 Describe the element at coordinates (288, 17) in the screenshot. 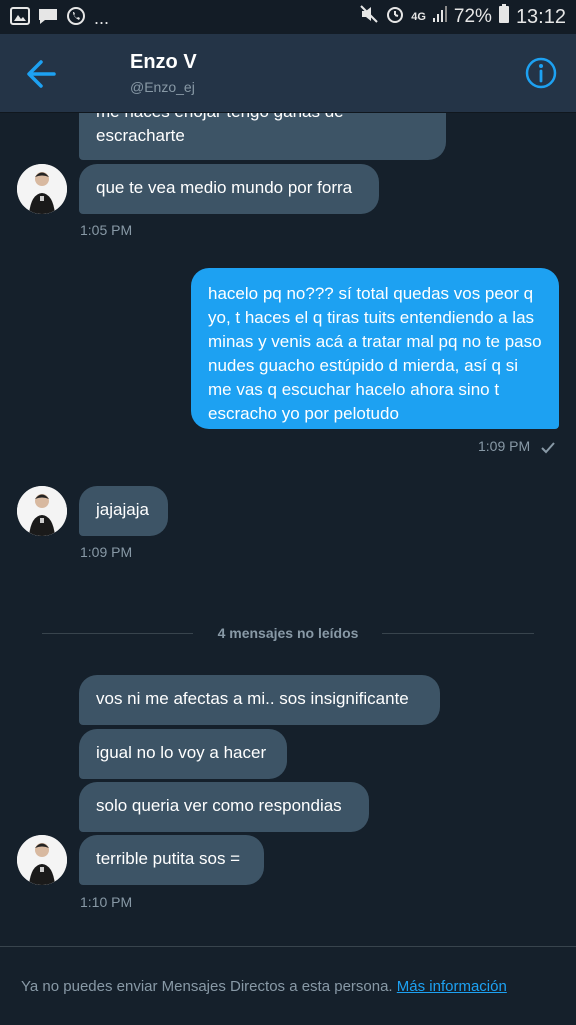

I see `status-bar: ... 4G 72% 13:12` at that location.